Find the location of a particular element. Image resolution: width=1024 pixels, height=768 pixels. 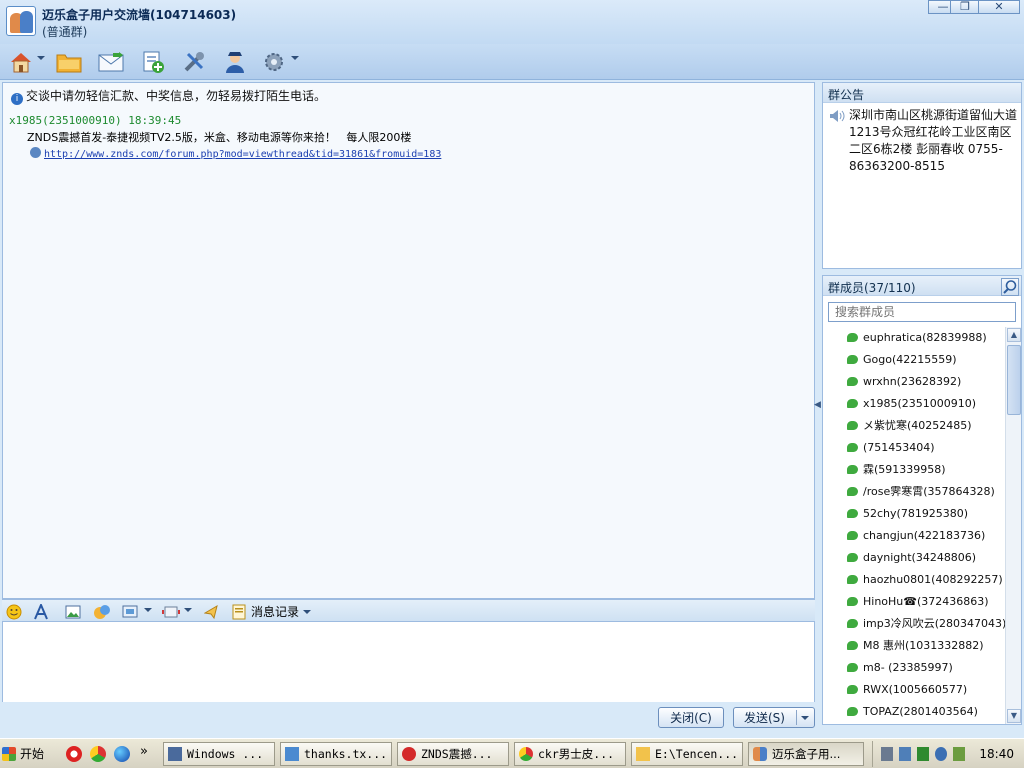

send-button: 发送(S) is located at coordinates (774, 717).